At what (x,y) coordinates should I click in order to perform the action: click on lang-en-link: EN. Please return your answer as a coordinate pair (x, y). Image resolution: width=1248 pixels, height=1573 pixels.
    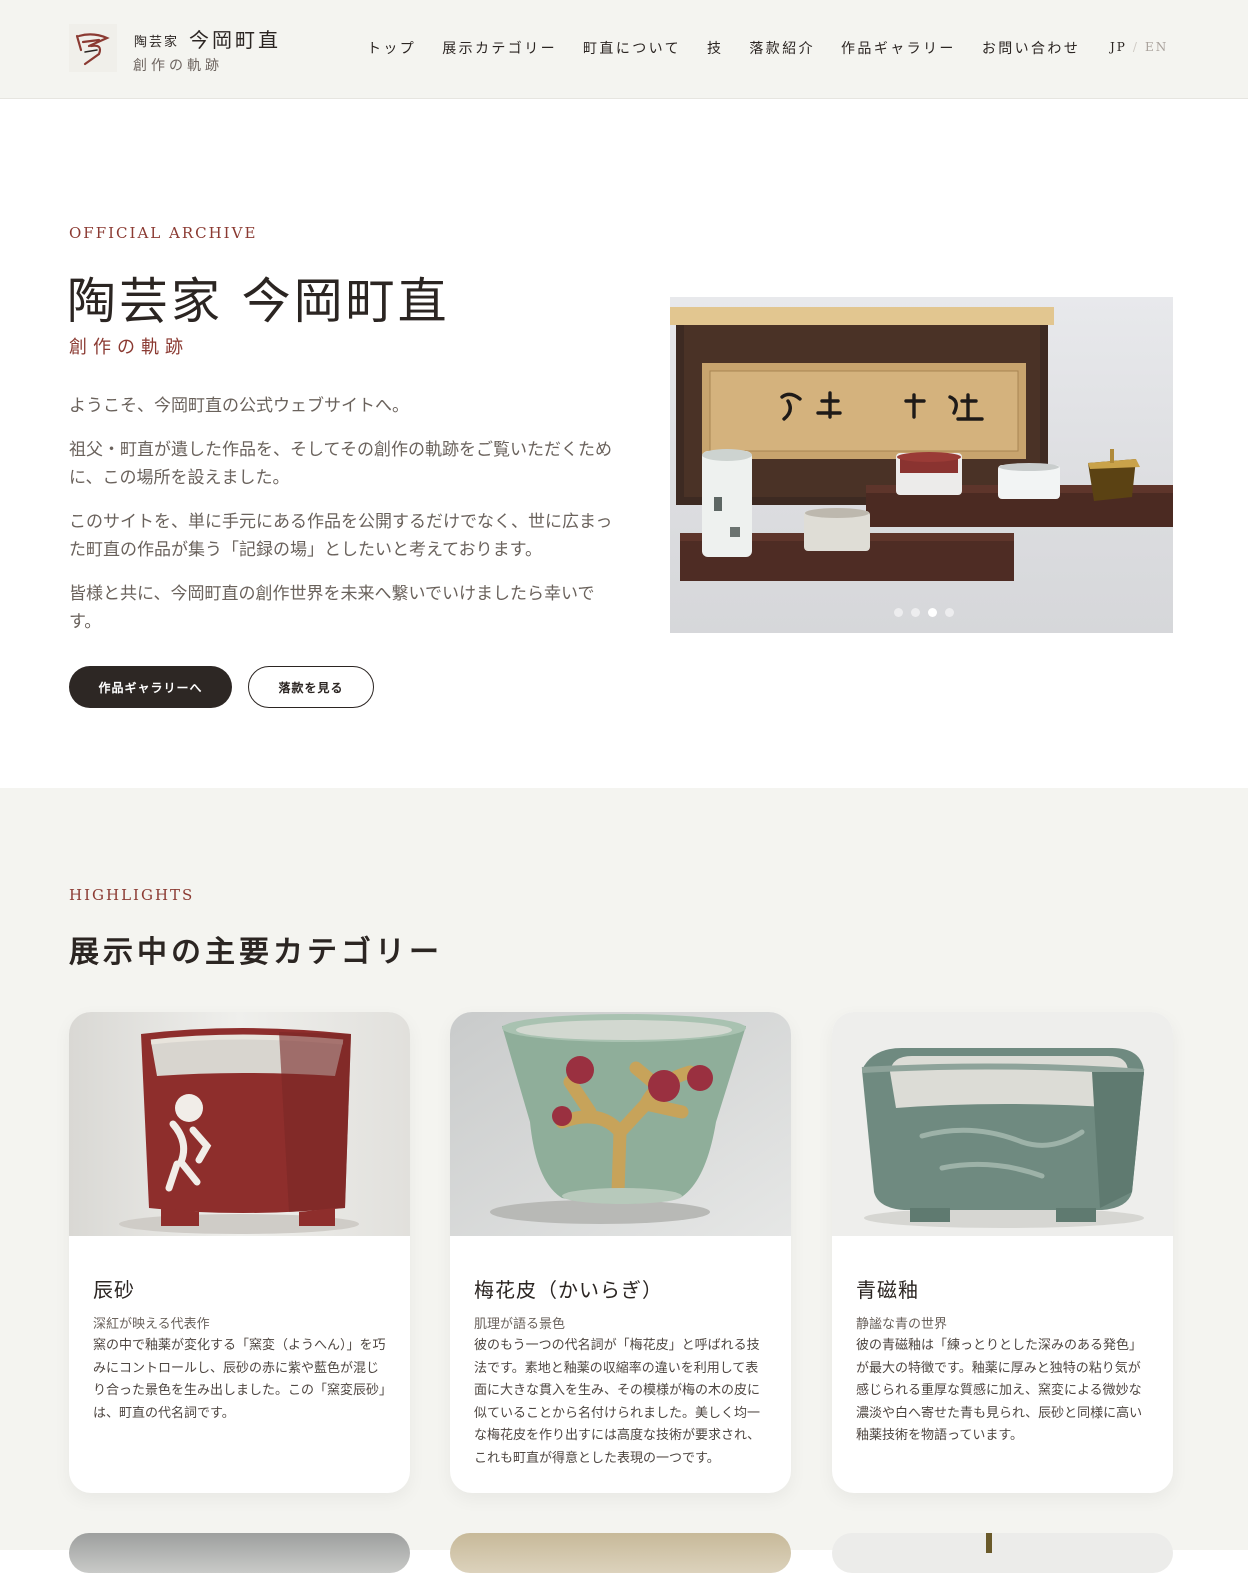
    Looking at the image, I should click on (1156, 47).